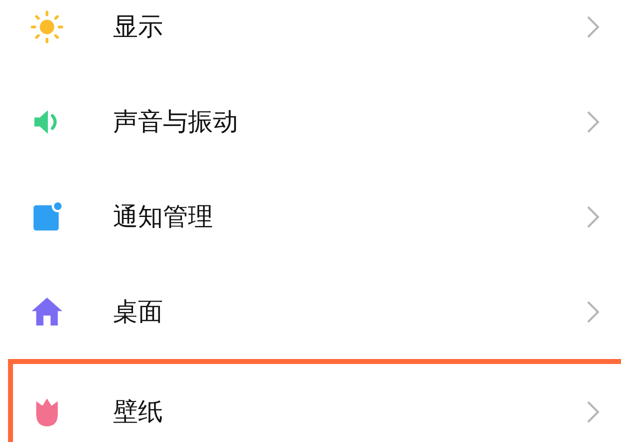 This screenshot has height=442, width=621. Describe the element at coordinates (163, 217) in the screenshot. I see `row-label: 通知管理` at that location.